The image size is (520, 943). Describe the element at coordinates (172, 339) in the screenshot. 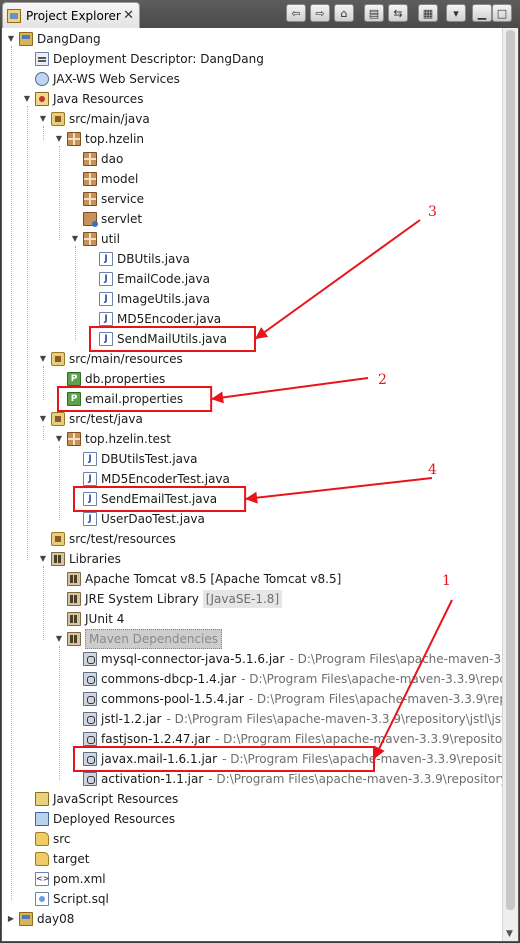

I see `tree-item-label: SendMailUtils.java` at that location.